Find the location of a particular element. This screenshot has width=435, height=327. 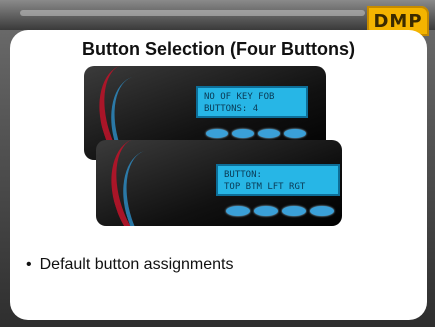

lcd-line-1: NO OF KEY FOB is located at coordinates (239, 97).